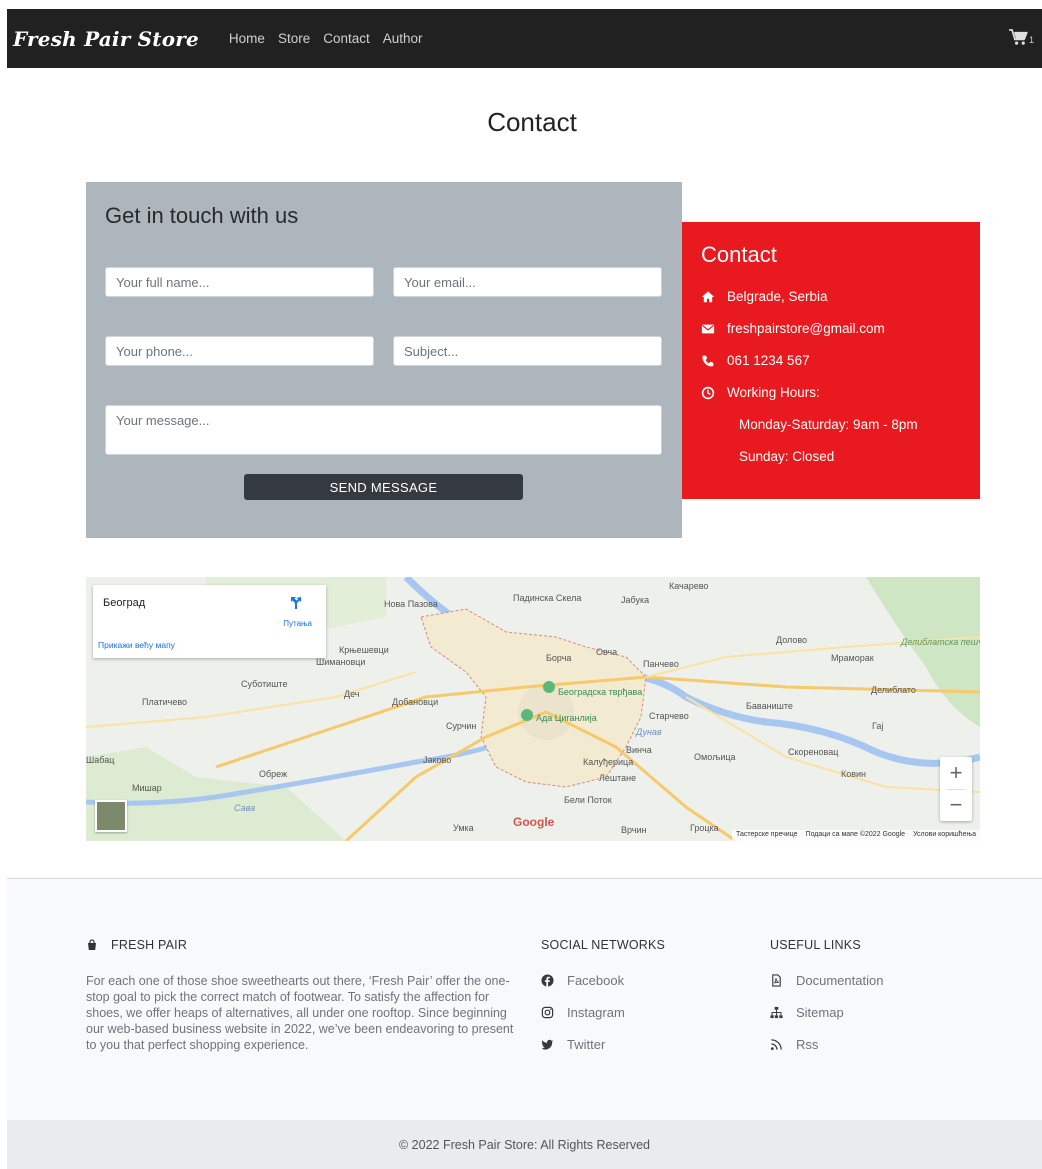  What do you see at coordinates (124, 603) in the screenshot?
I see `map-place-title: Београд` at bounding box center [124, 603].